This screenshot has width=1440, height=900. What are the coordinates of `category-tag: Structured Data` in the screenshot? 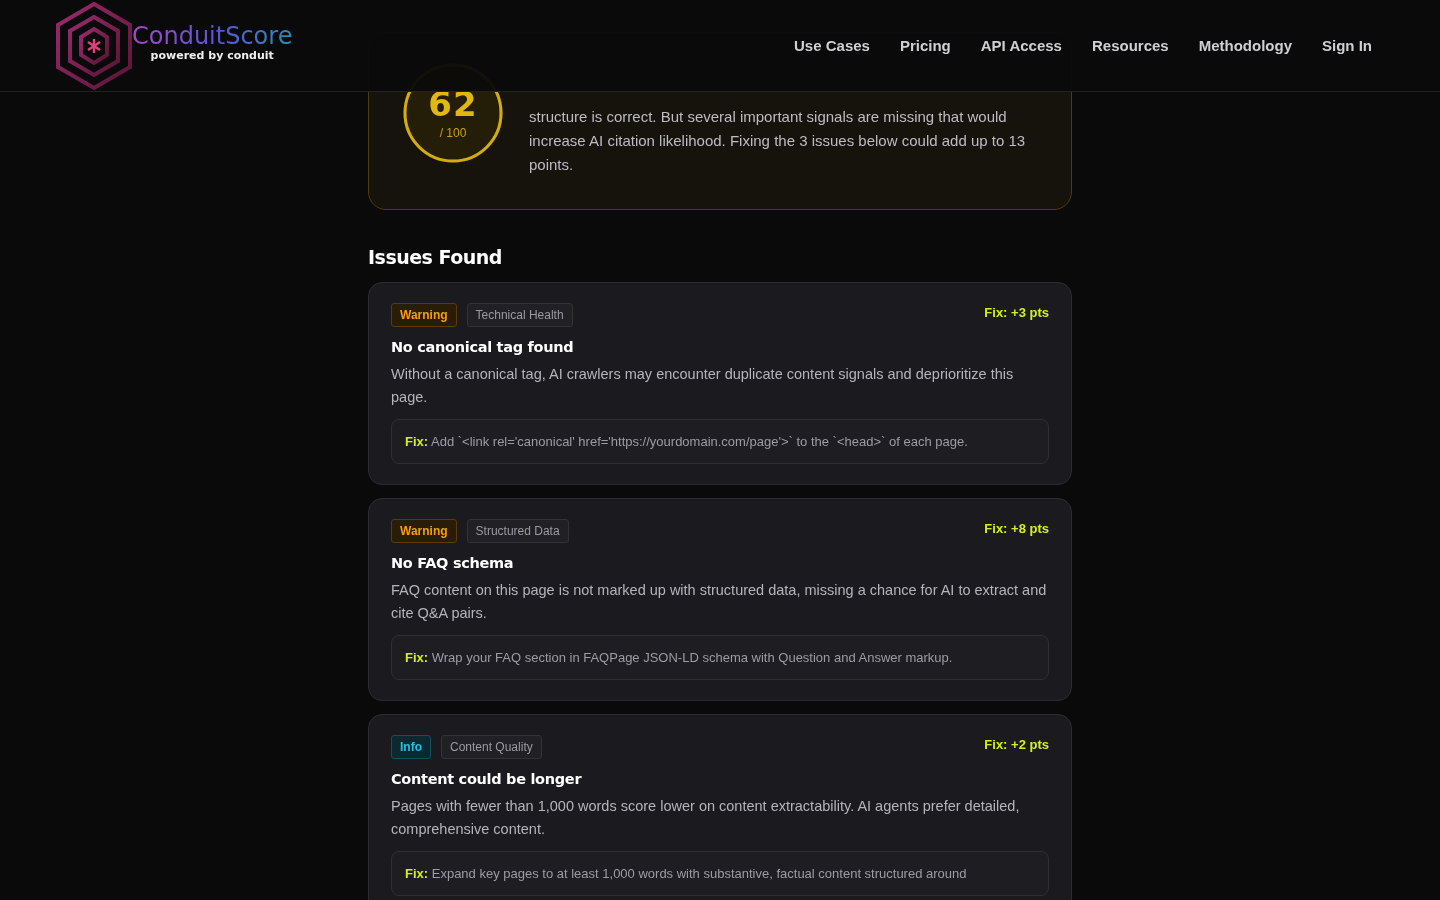 It's located at (517, 531).